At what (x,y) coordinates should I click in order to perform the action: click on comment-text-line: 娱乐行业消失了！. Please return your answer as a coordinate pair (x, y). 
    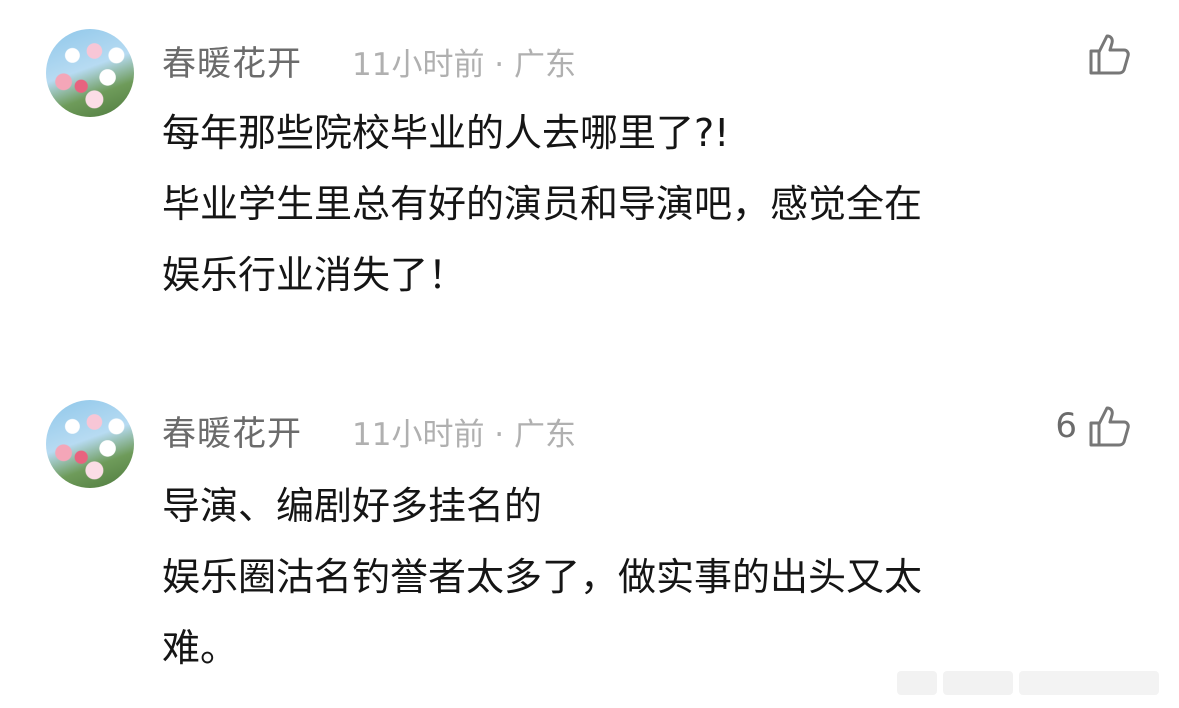
    Looking at the image, I should click on (314, 275).